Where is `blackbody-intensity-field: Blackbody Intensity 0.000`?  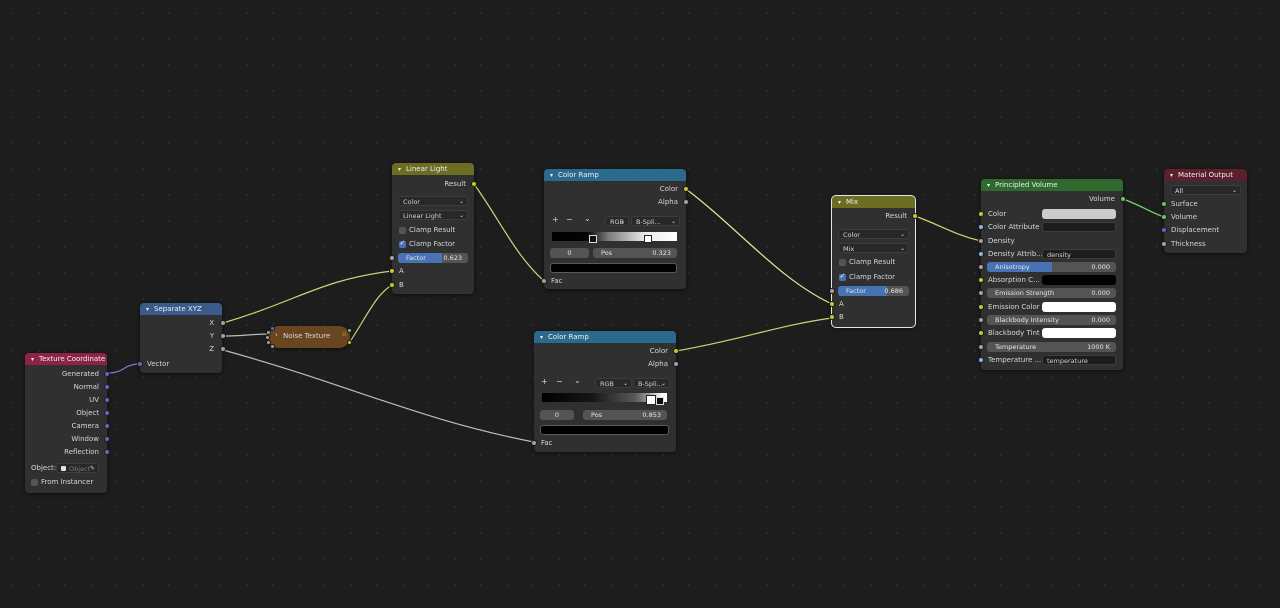
blackbody-intensity-field: Blackbody Intensity 0.000 is located at coordinates (1051, 320).